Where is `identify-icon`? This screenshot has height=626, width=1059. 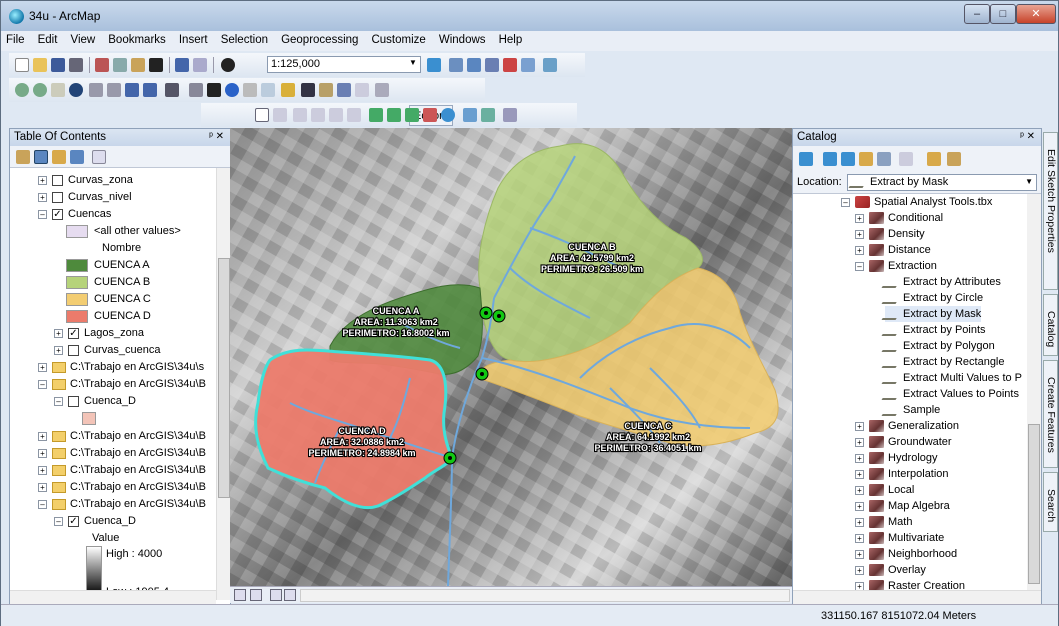 identify-icon is located at coordinates (232, 90).